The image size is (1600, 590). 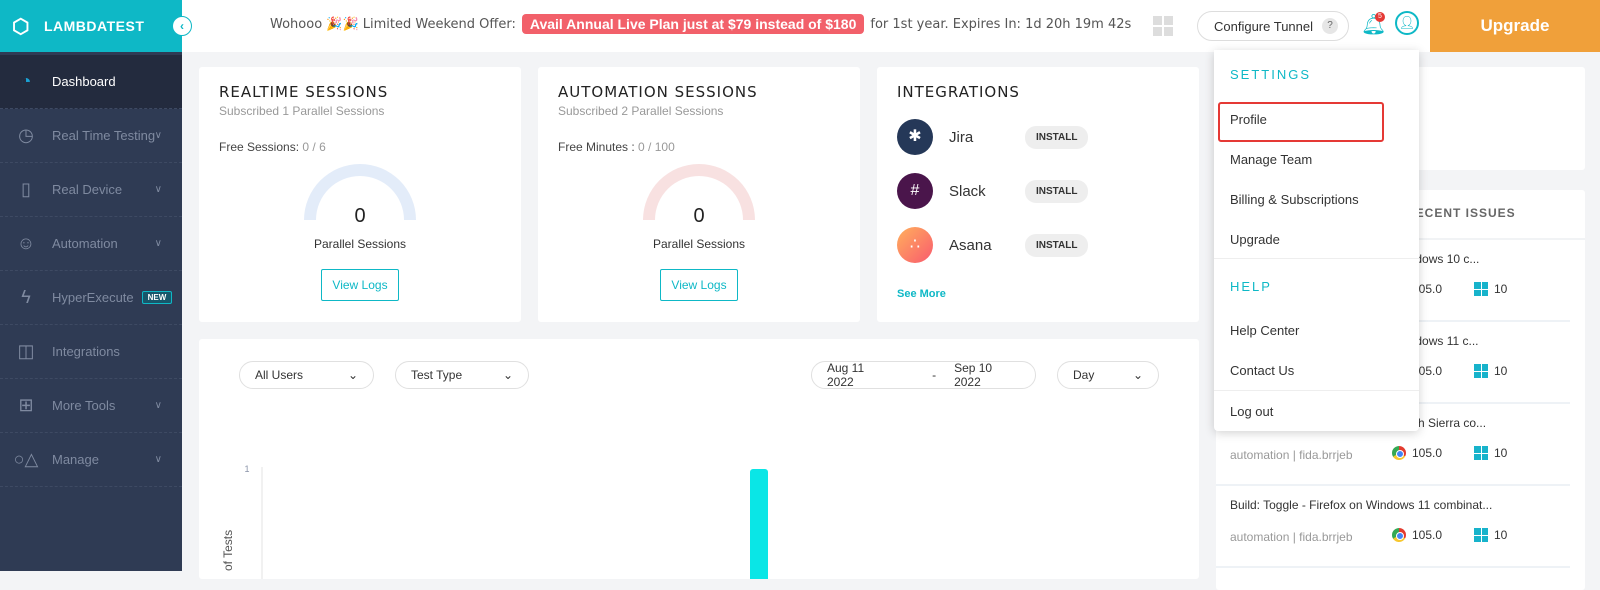 What do you see at coordinates (1301, 122) in the screenshot?
I see `profile-highlight` at bounding box center [1301, 122].